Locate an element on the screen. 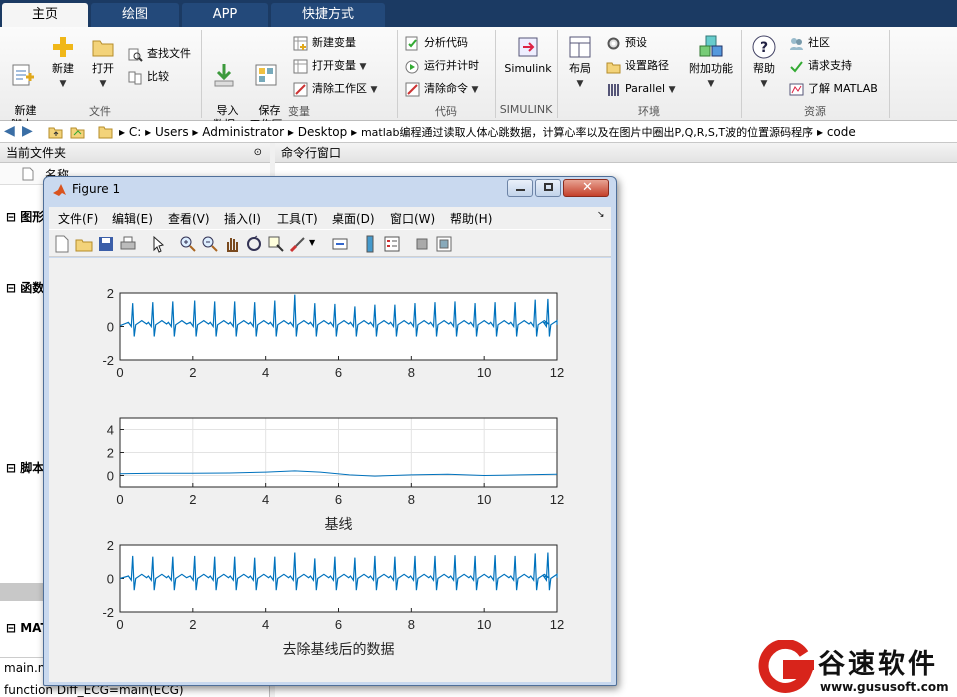 The image size is (957, 697). compare-button: 比较 is located at coordinates (148, 77).